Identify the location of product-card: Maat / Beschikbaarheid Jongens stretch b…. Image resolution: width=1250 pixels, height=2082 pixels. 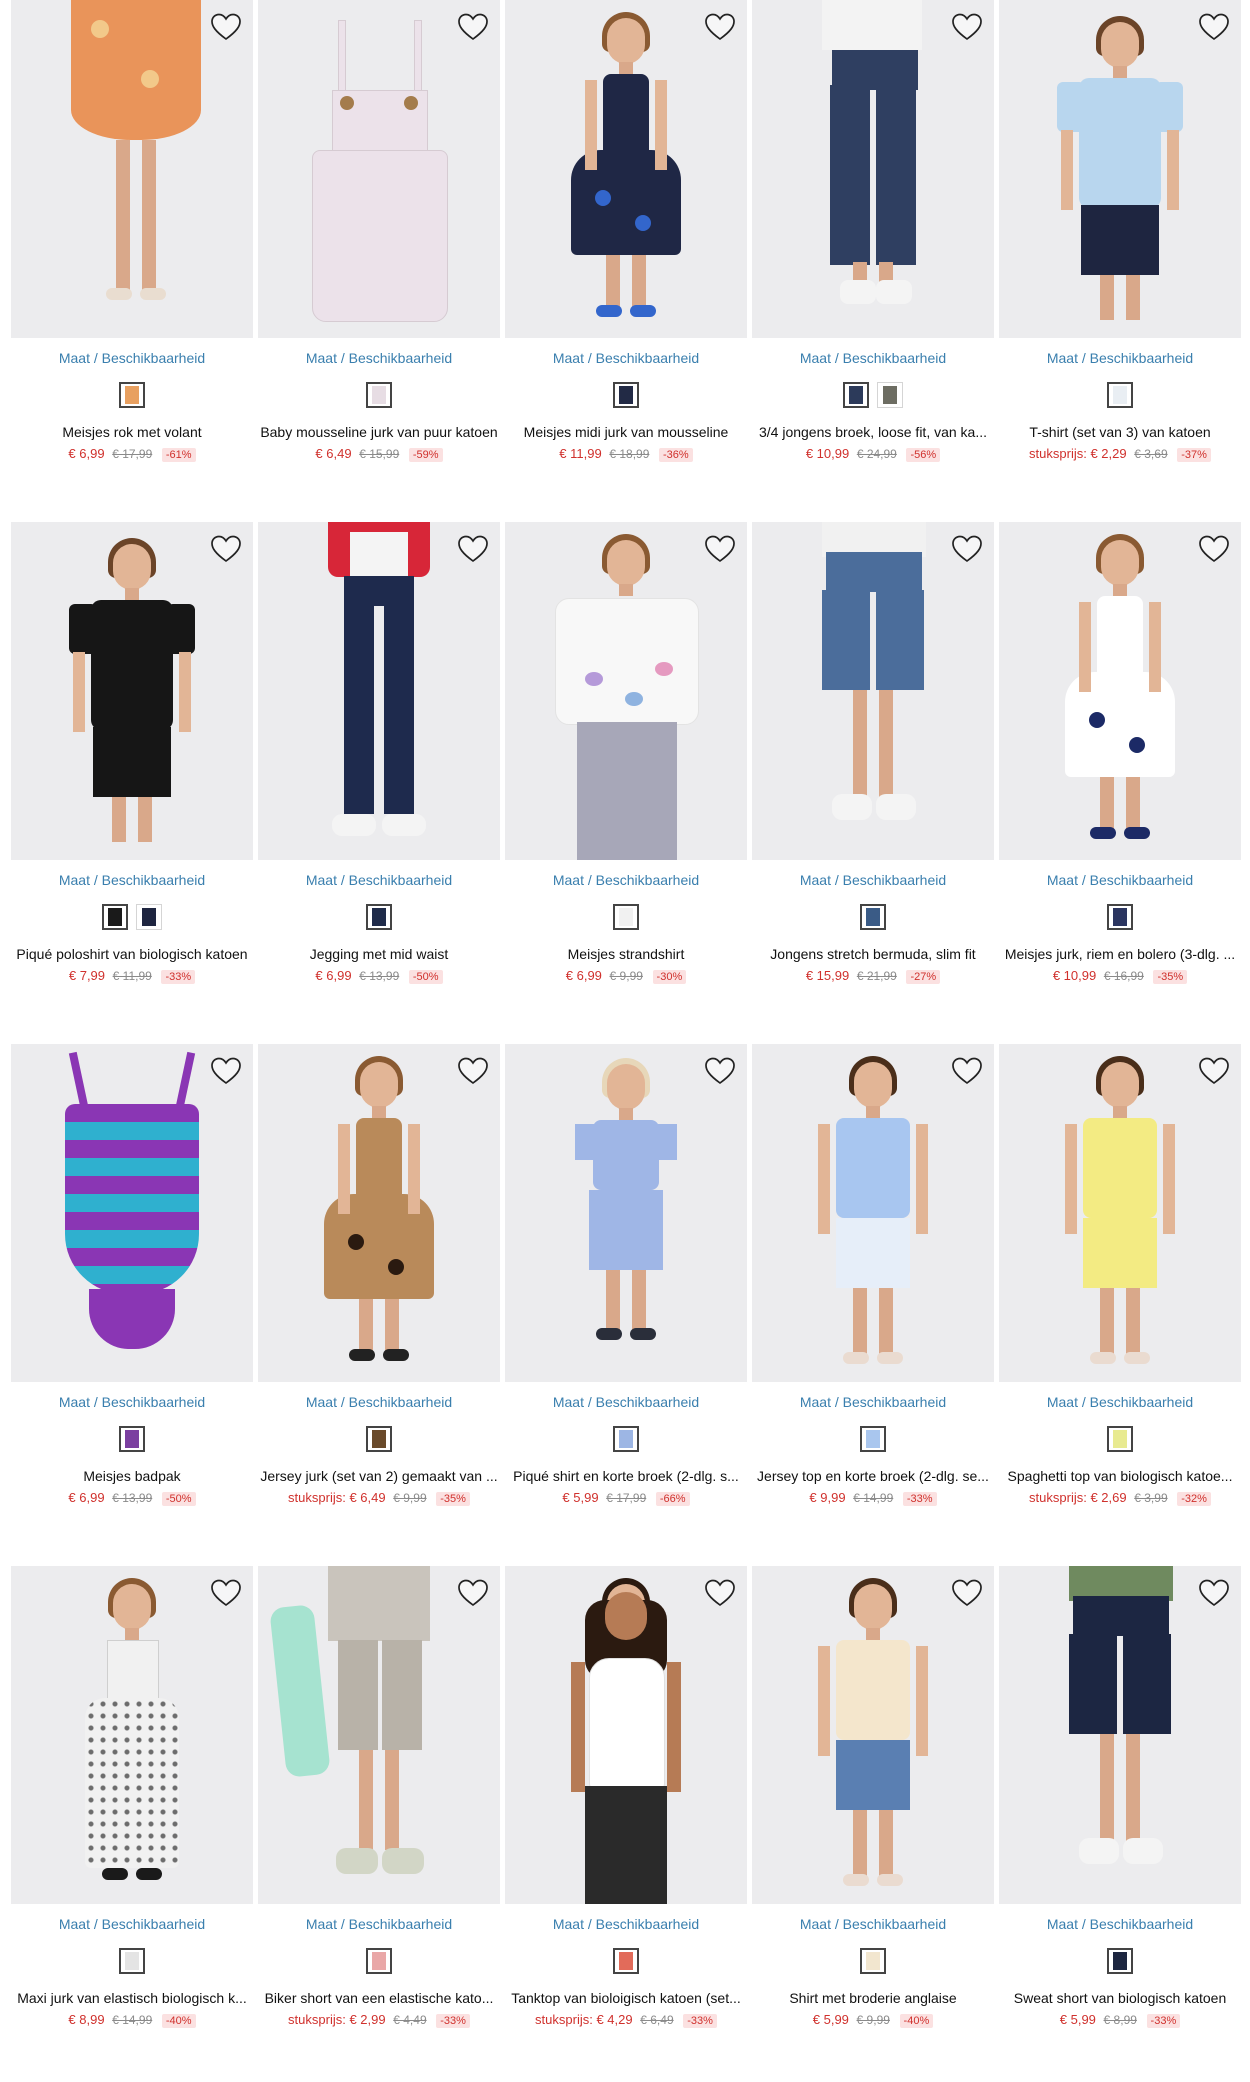
(873, 762).